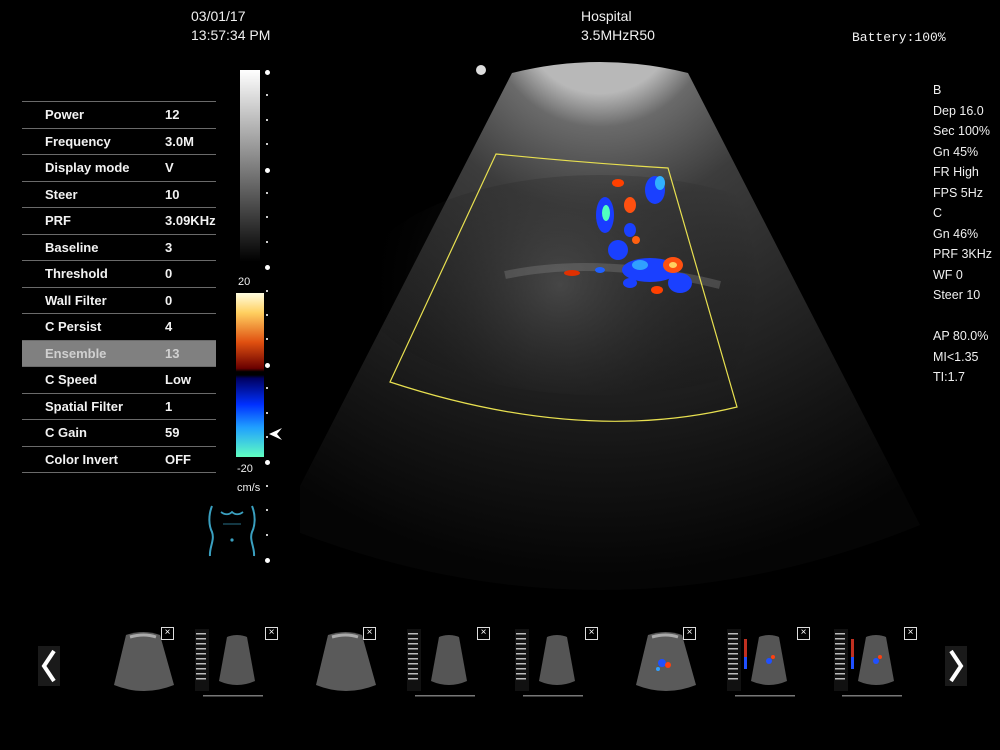 This screenshot has width=1000, height=750. I want to click on menu-item-label: Steer, so click(61, 194).